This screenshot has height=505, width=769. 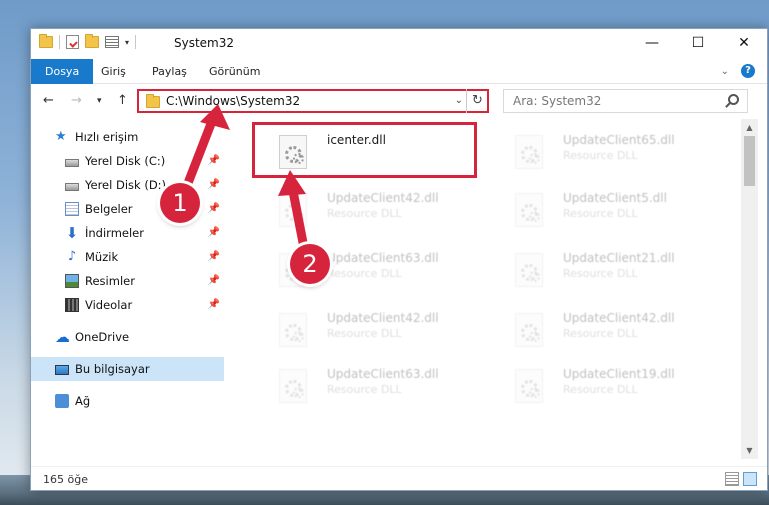 What do you see at coordinates (399, 479) in the screenshot?
I see `status-bar: 165 öğe` at bounding box center [399, 479].